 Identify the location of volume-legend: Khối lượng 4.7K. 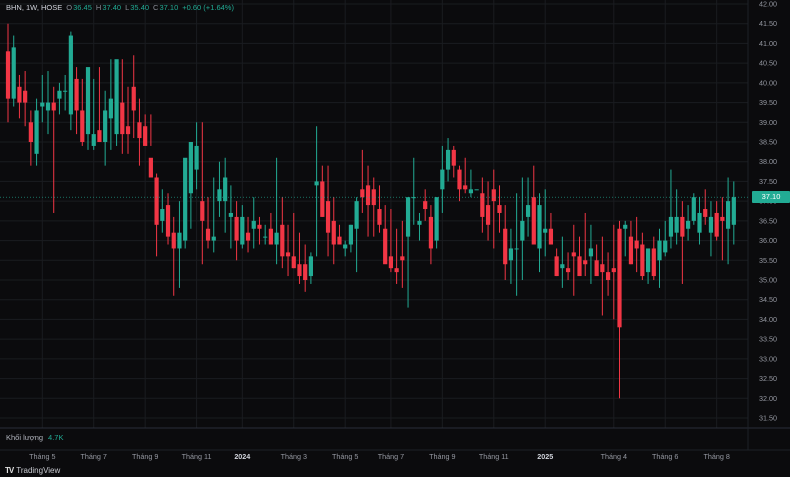
(34, 437).